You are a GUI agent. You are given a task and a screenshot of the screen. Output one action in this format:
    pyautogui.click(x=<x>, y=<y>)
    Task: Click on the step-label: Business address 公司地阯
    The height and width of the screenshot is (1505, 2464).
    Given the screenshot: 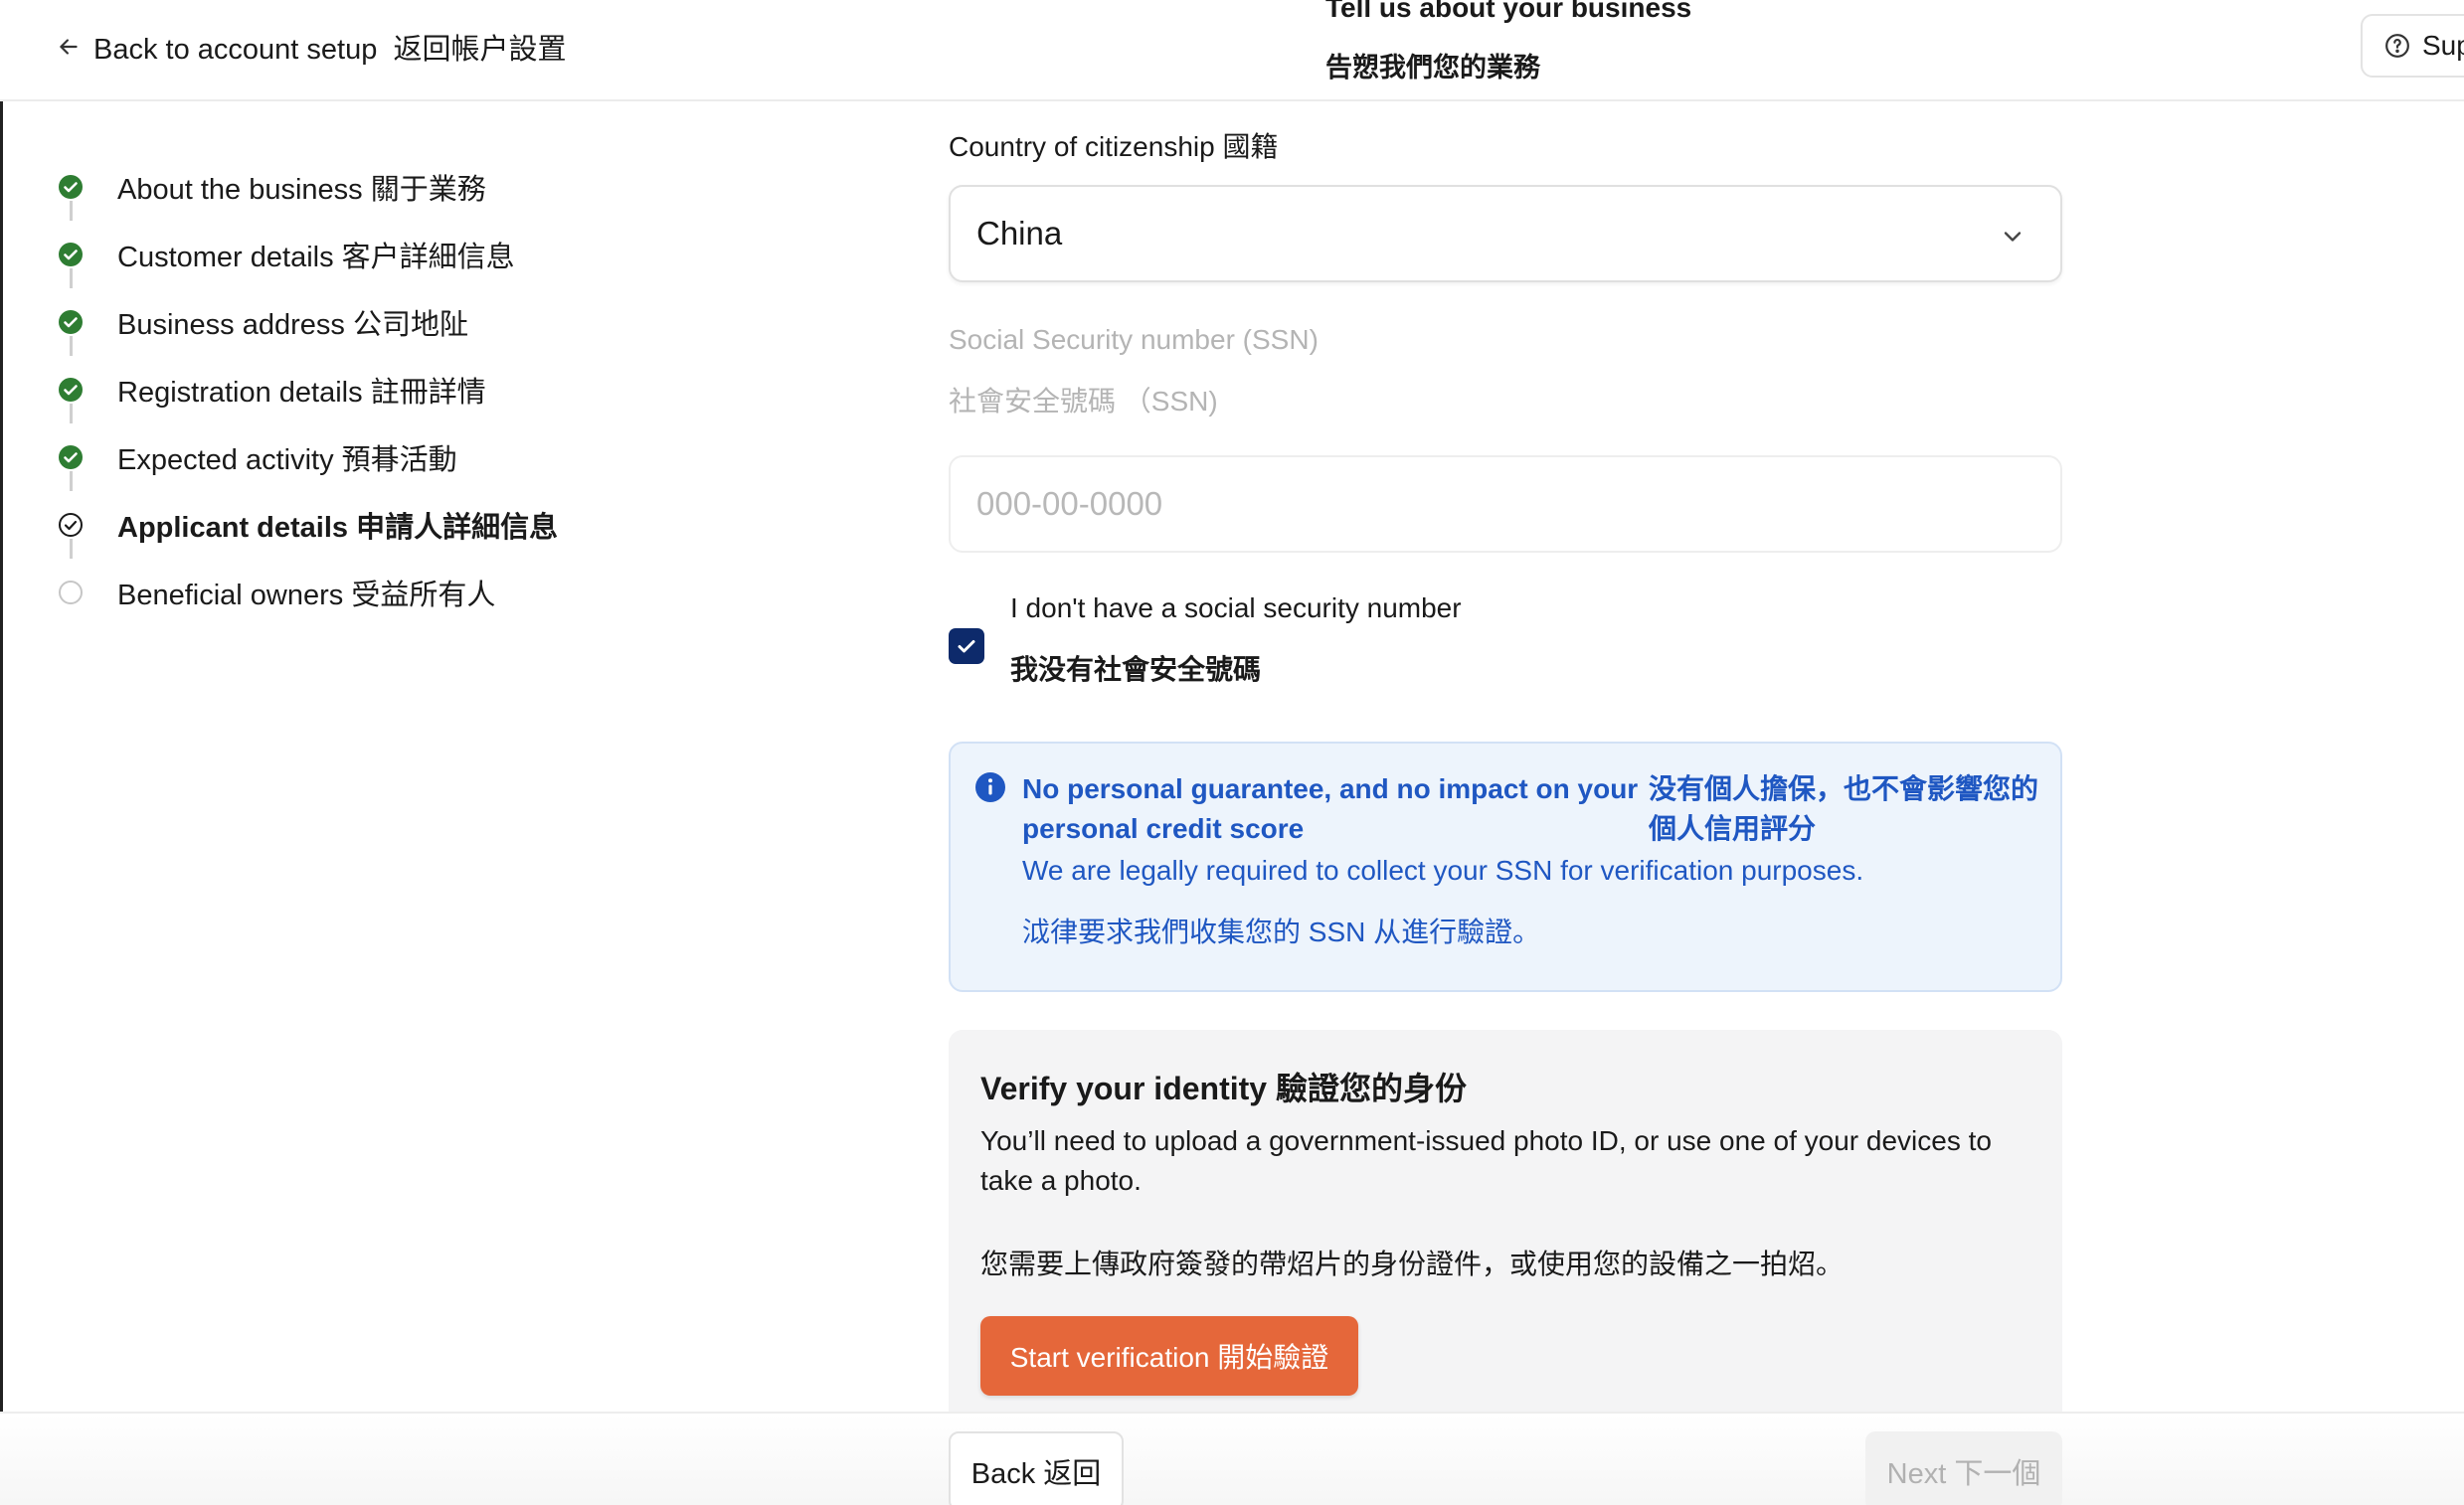 What is the action you would take?
    pyautogui.click(x=292, y=325)
    